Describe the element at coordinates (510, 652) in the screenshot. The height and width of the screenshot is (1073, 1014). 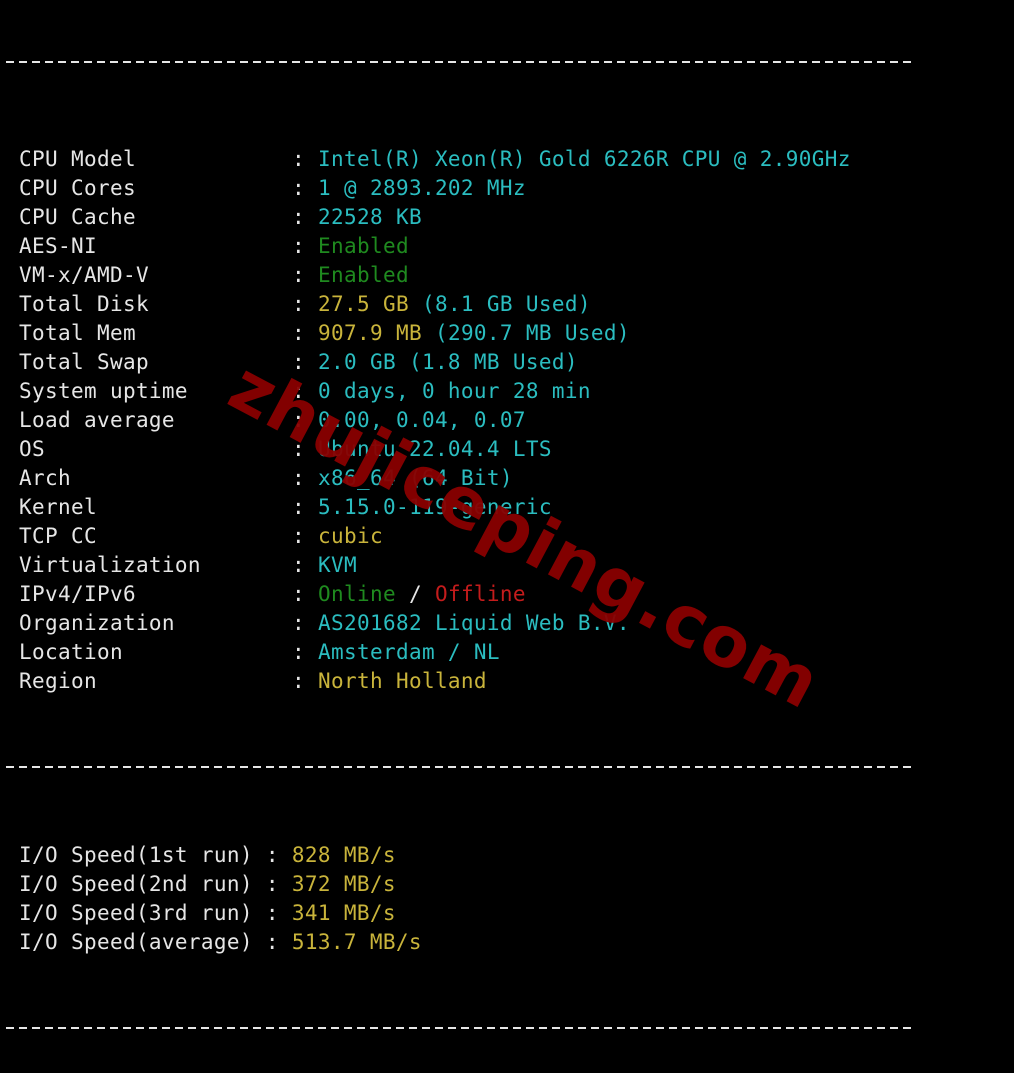
I see `info-row-location: Location: Amsterdam / NL` at that location.